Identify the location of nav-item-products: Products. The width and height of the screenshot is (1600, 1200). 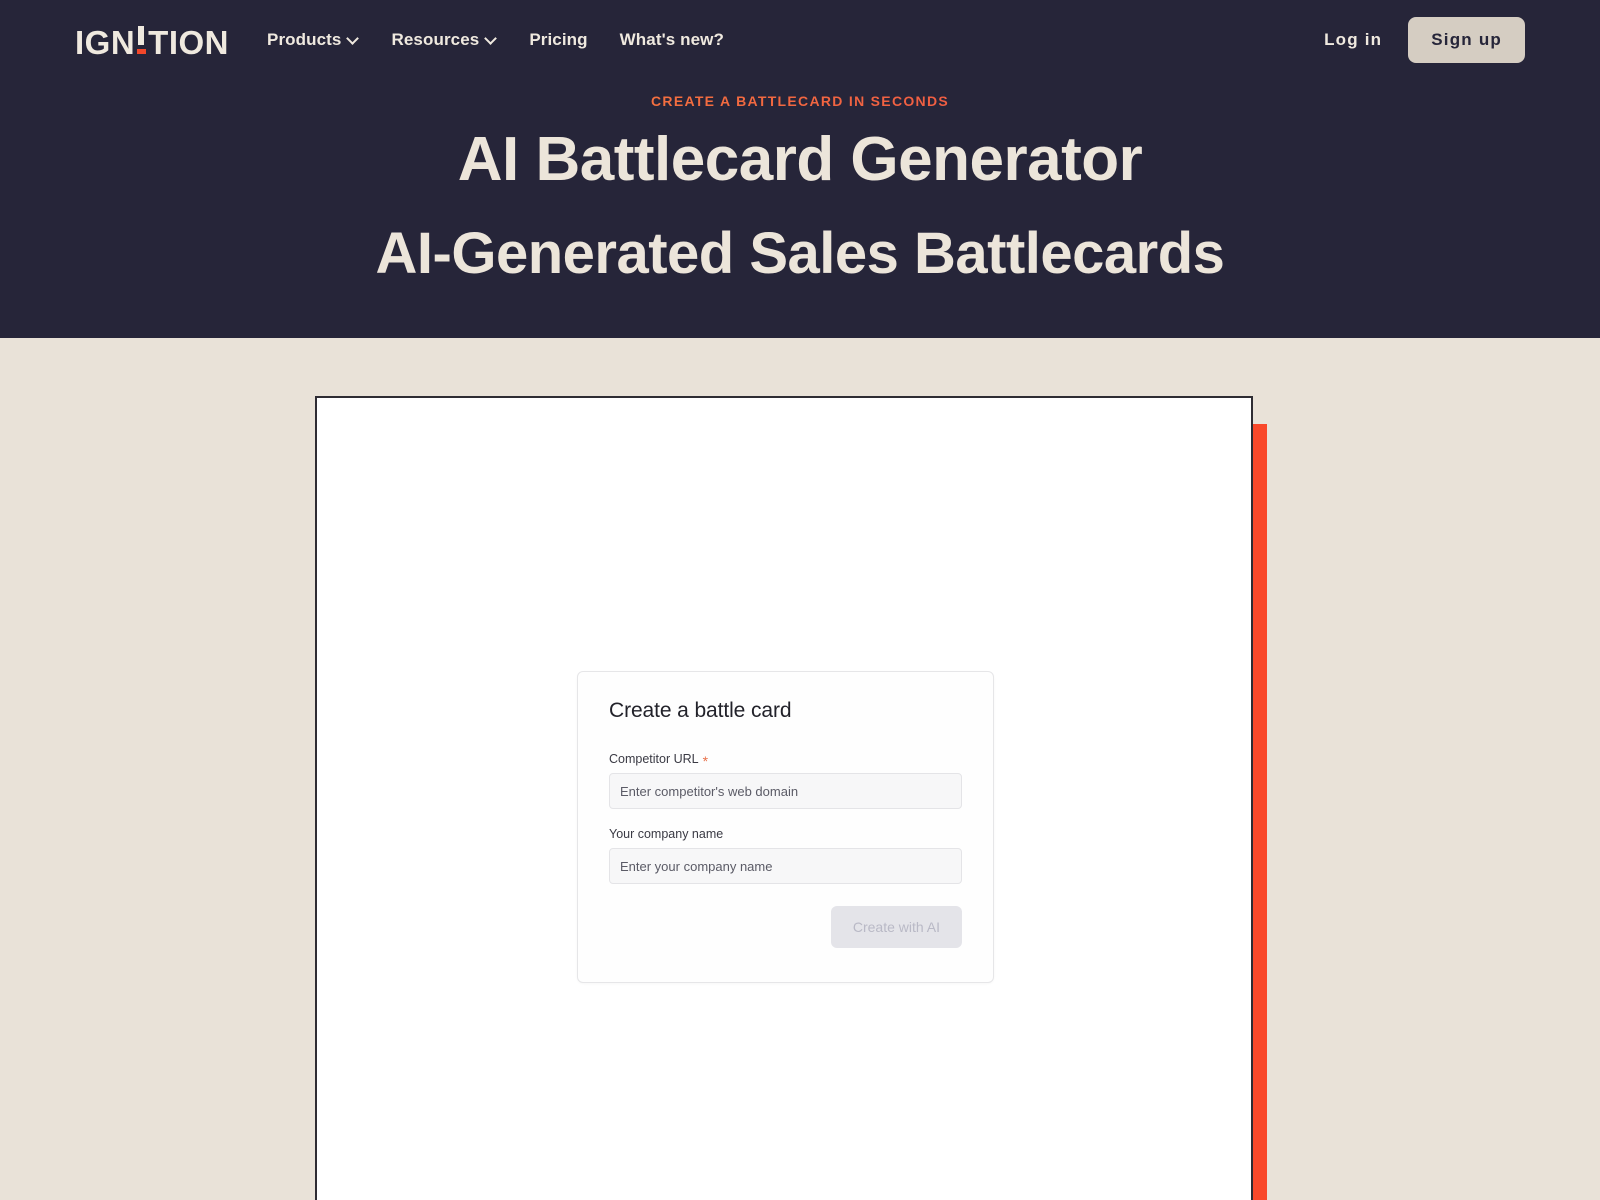
(313, 40).